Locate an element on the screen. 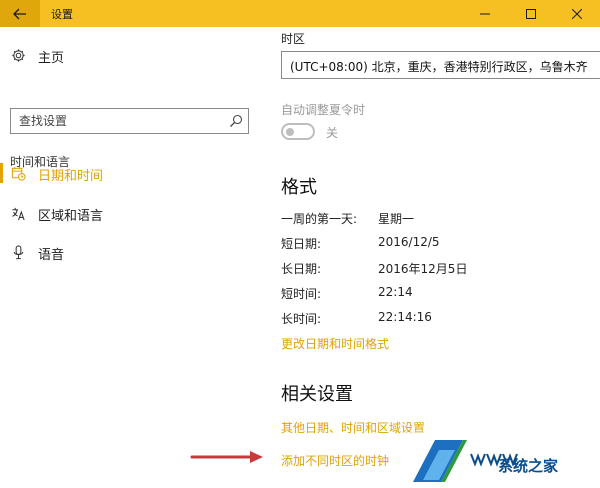  timezone-dropdown: (UTC+08:00) 北京，重庆，香港特别行政区，乌鲁木齐 is located at coordinates (440, 65).